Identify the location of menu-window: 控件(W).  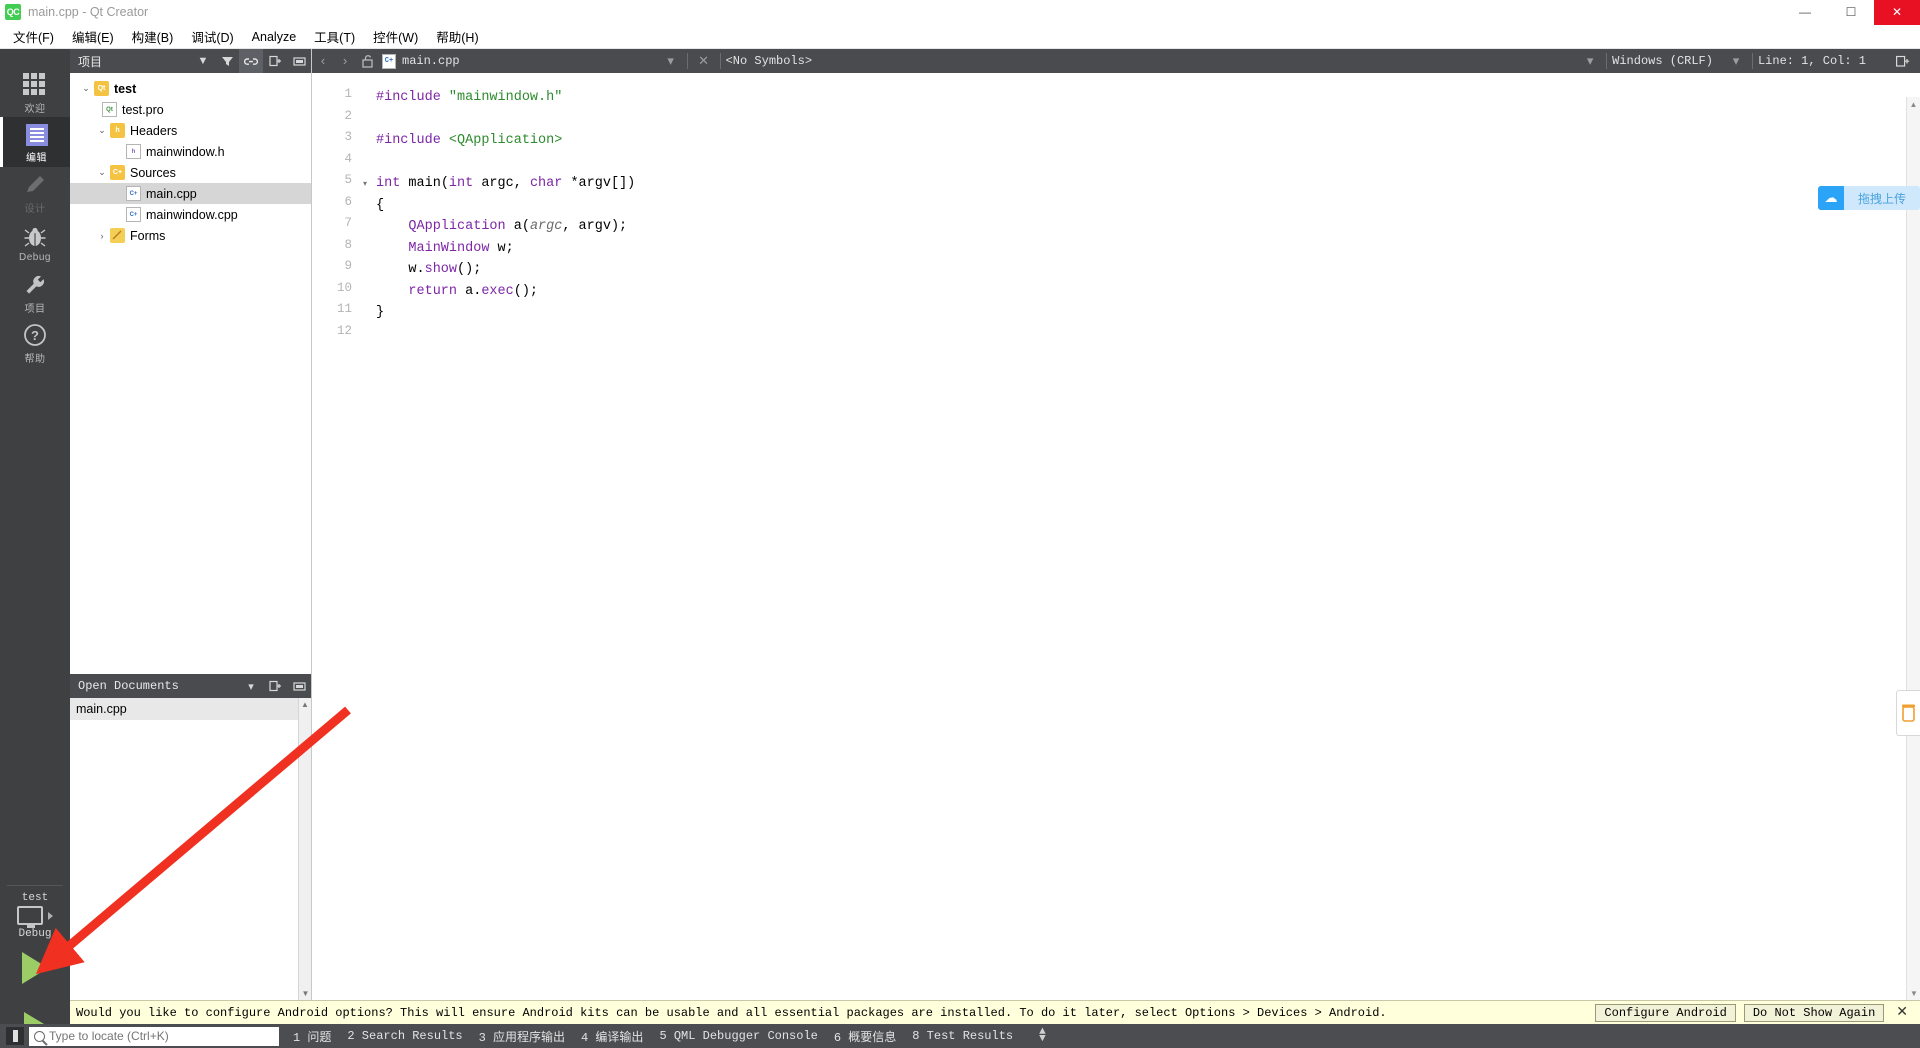
(395, 36).